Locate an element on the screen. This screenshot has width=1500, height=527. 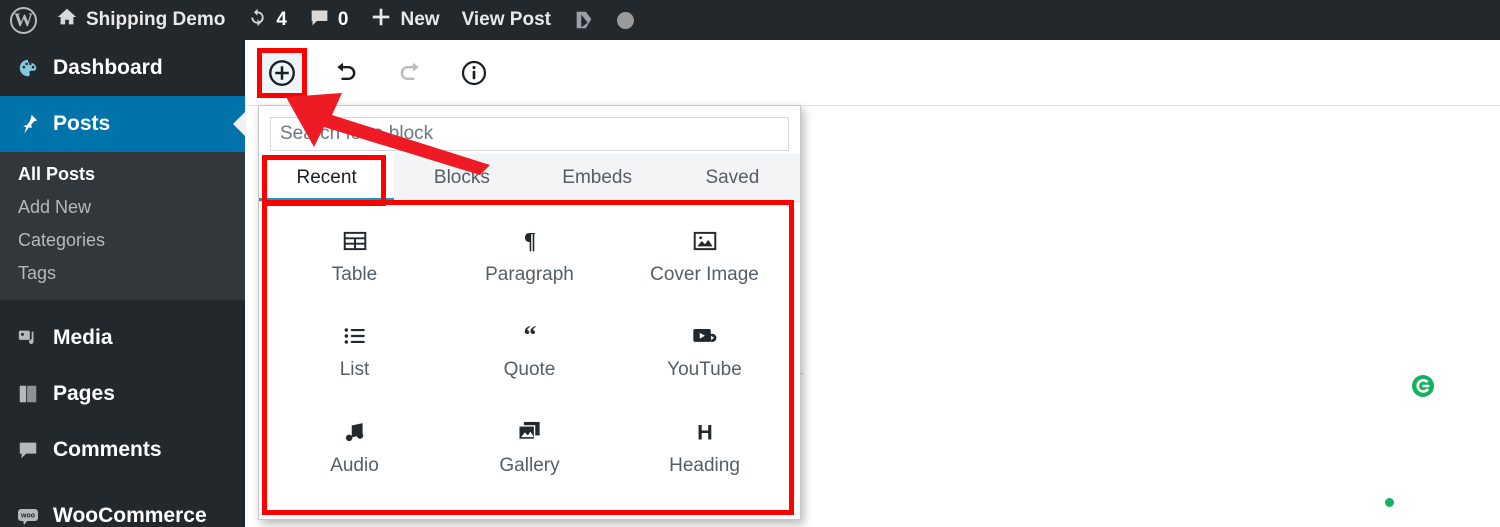
tab-blocks: Blocks is located at coordinates (461, 177).